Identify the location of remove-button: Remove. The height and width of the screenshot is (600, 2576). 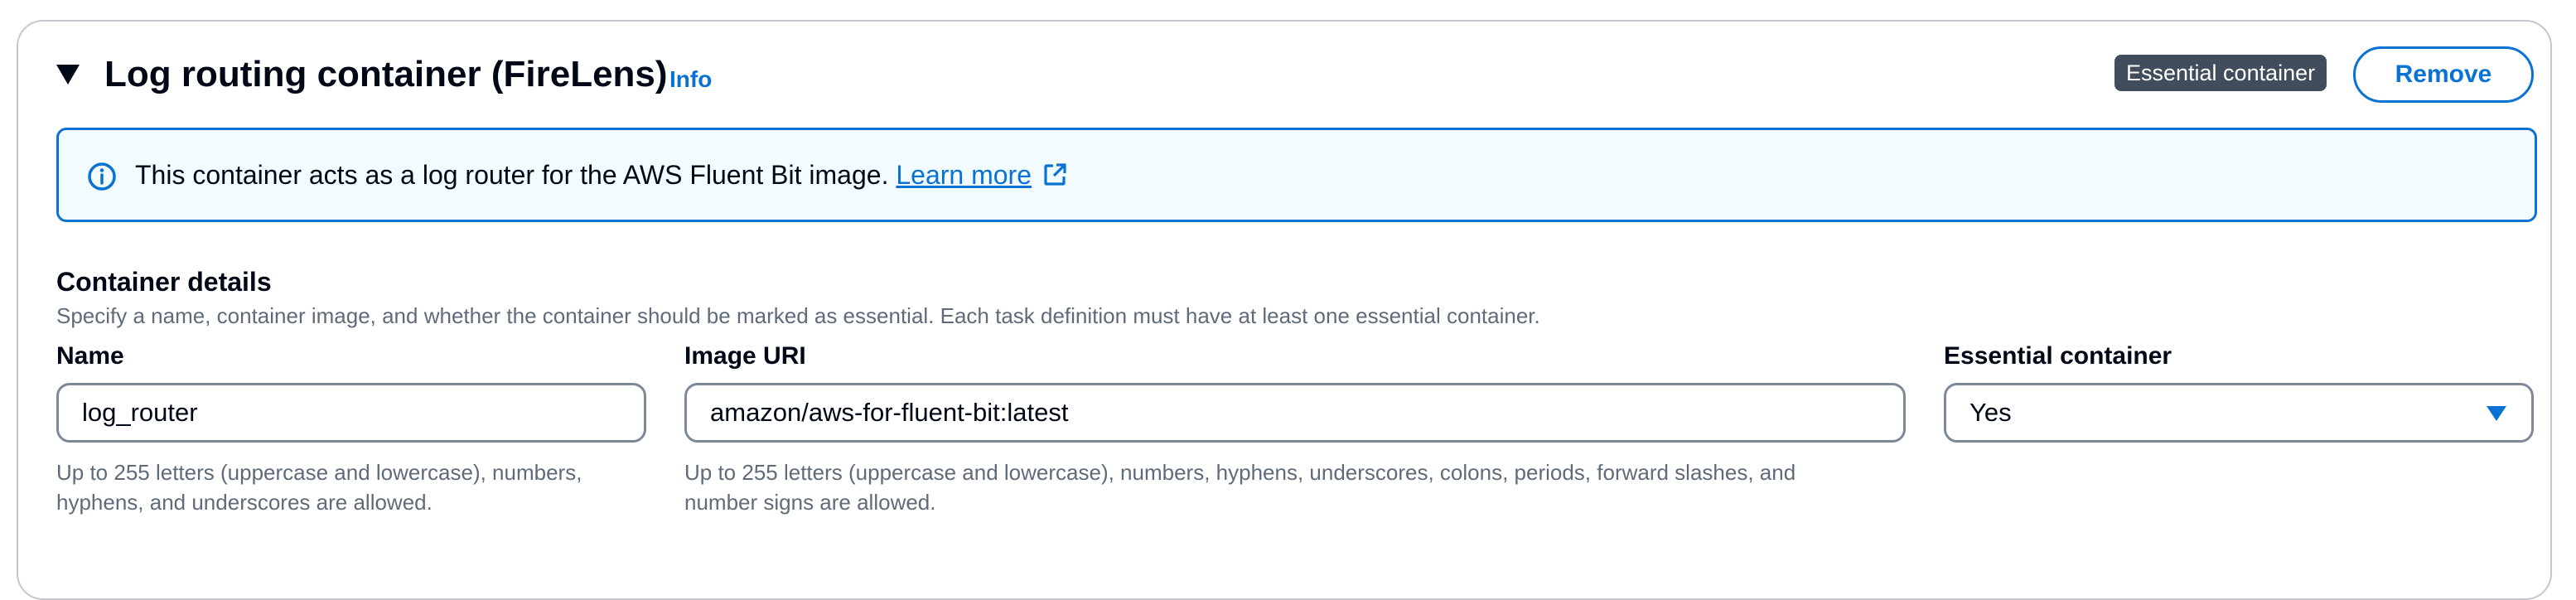
(2443, 74).